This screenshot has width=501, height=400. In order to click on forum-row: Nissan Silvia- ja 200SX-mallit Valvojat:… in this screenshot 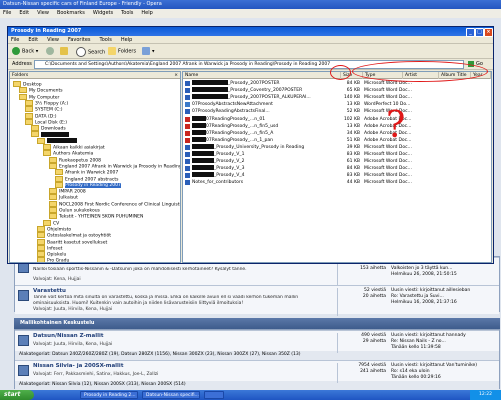, I will do `click(257, 375)`.